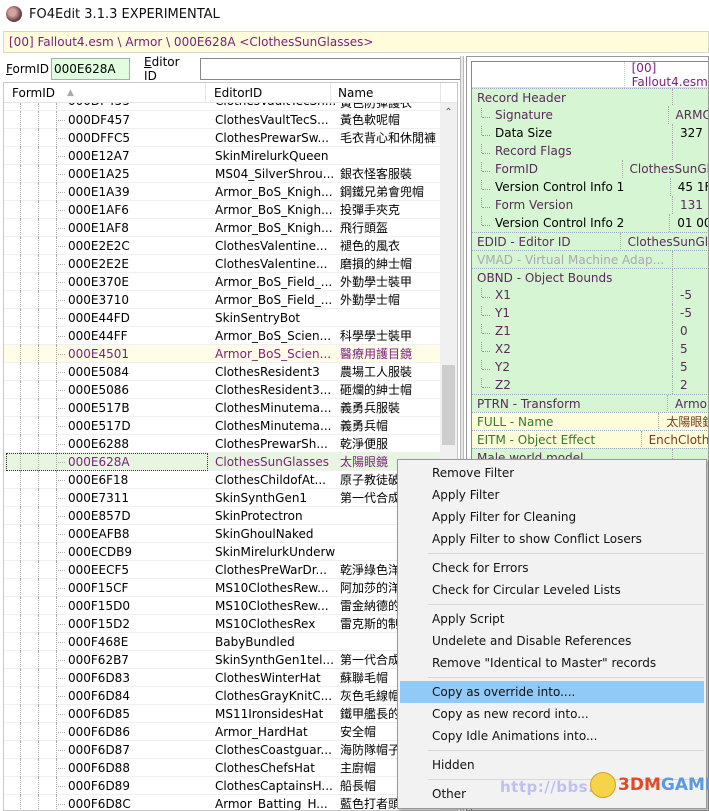  I want to click on record-field-row: Version Control Info 2 01 00, so click(590, 223).